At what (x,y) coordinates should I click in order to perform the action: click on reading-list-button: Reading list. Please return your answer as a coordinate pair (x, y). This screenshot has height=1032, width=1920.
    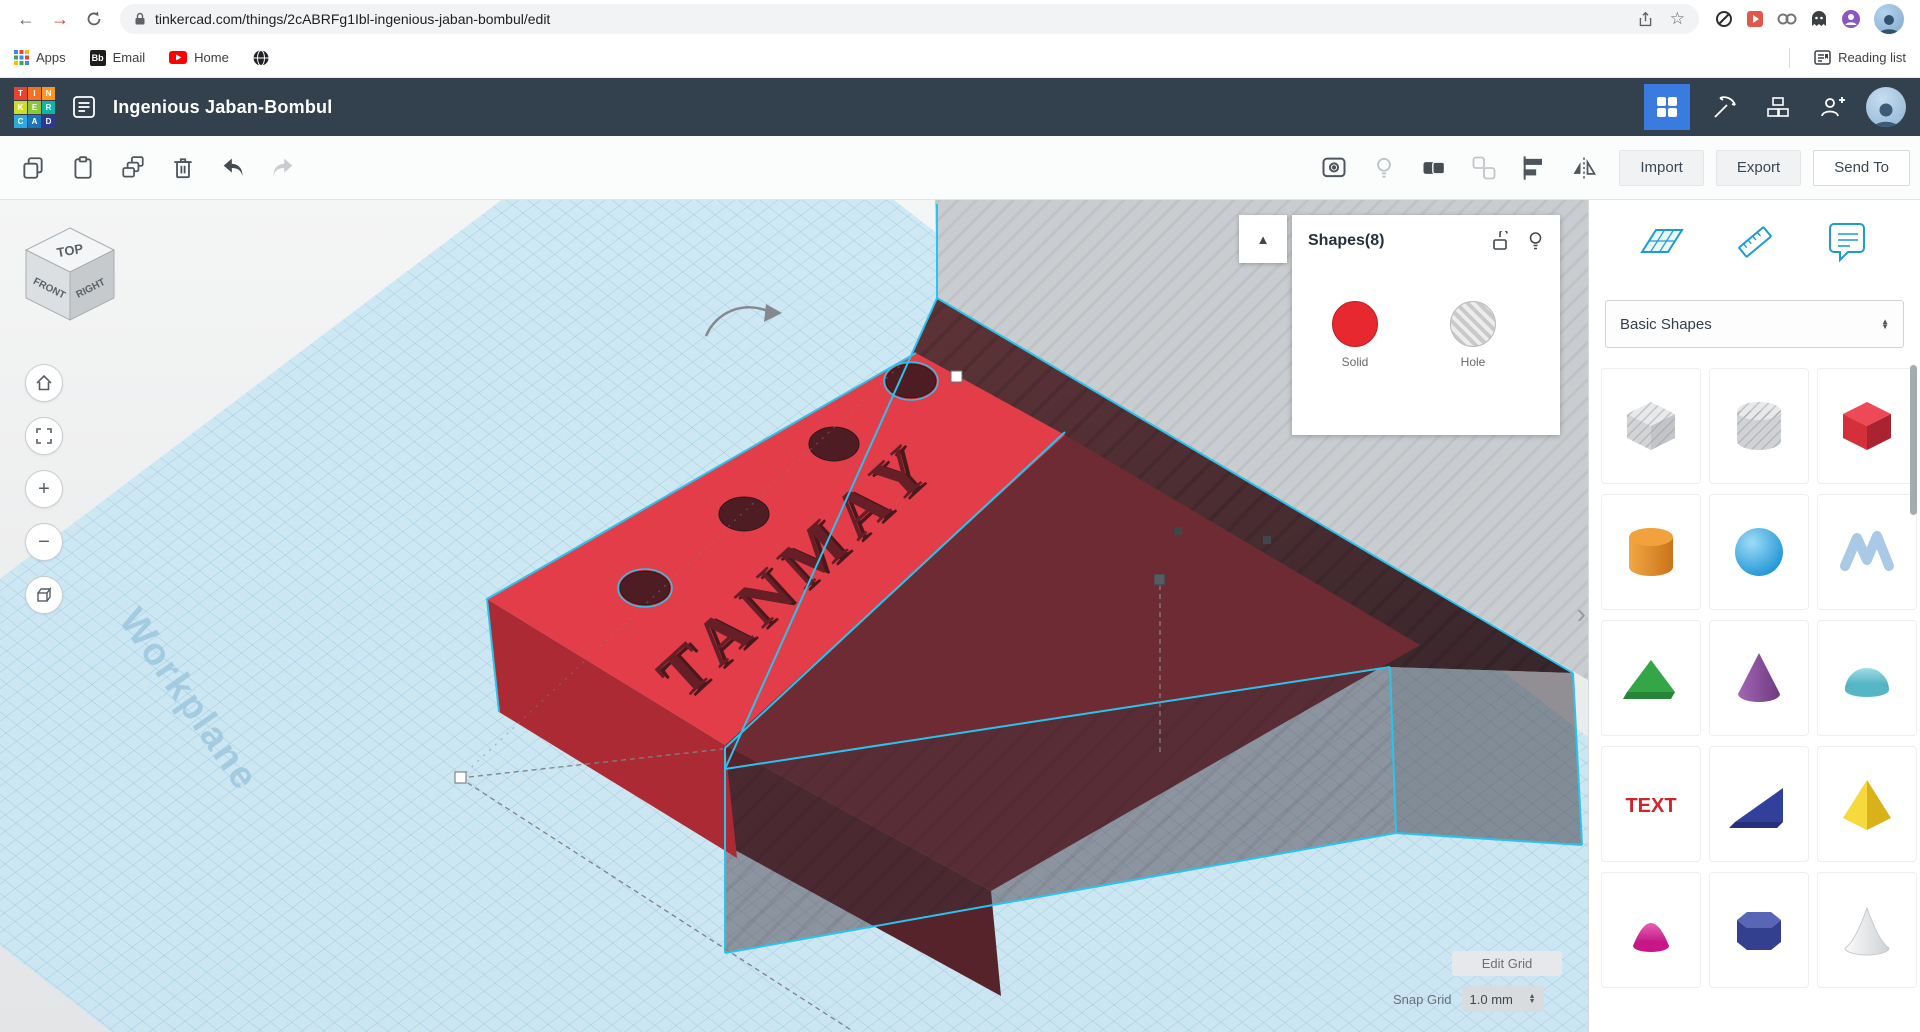
    Looking at the image, I should click on (1860, 57).